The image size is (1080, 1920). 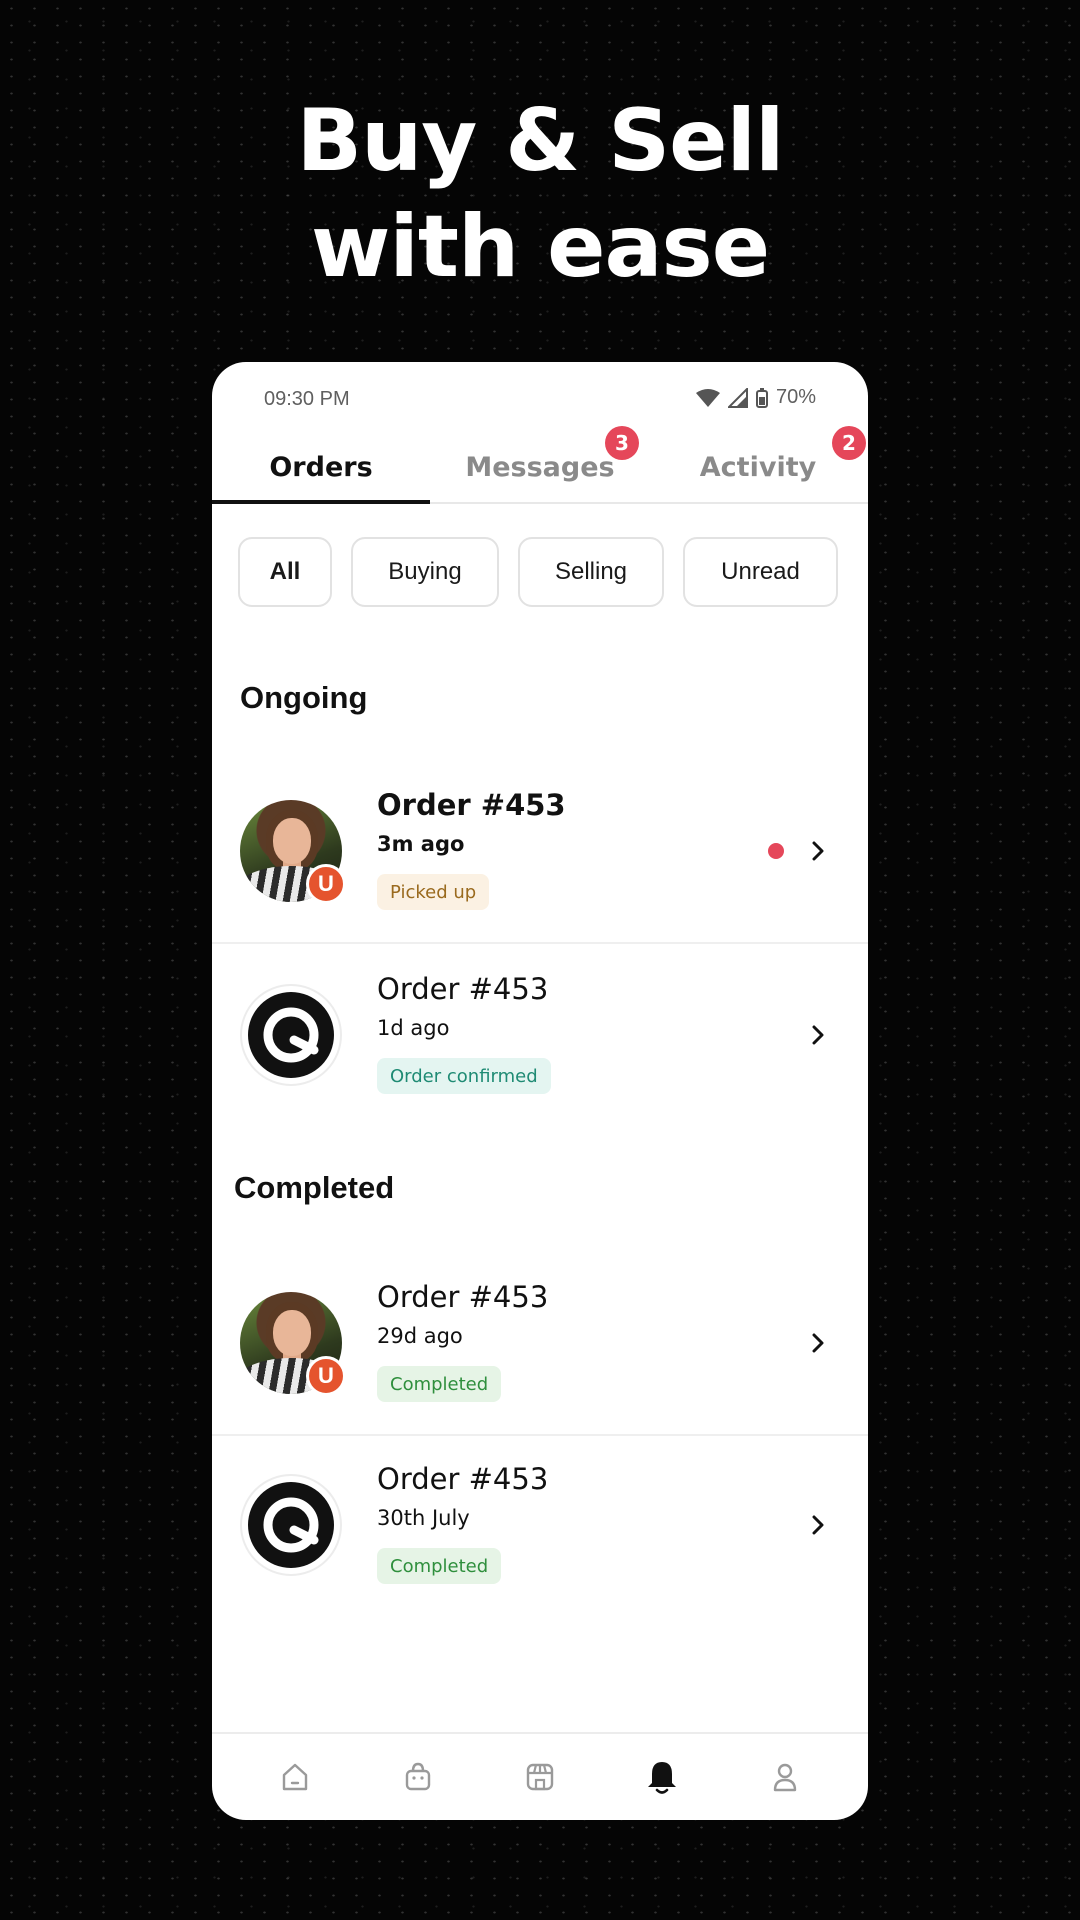 What do you see at coordinates (737, 397) in the screenshot?
I see `signal-icon` at bounding box center [737, 397].